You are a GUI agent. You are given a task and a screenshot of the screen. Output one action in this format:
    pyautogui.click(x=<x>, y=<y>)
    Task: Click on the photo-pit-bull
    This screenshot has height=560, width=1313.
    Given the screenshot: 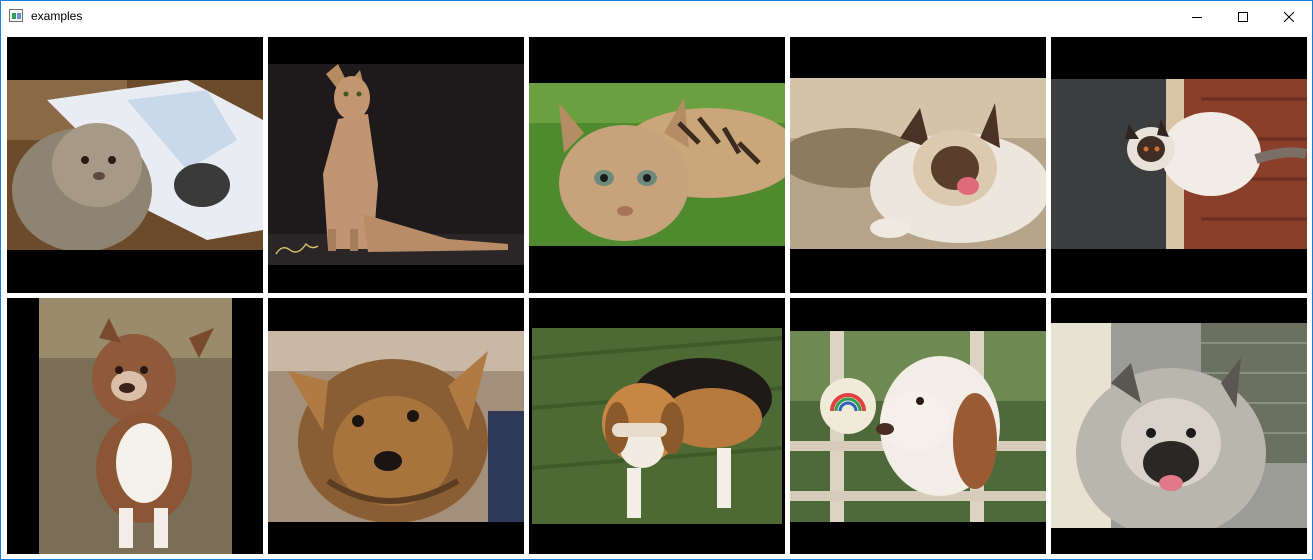 What is the action you would take?
    pyautogui.click(x=135, y=426)
    